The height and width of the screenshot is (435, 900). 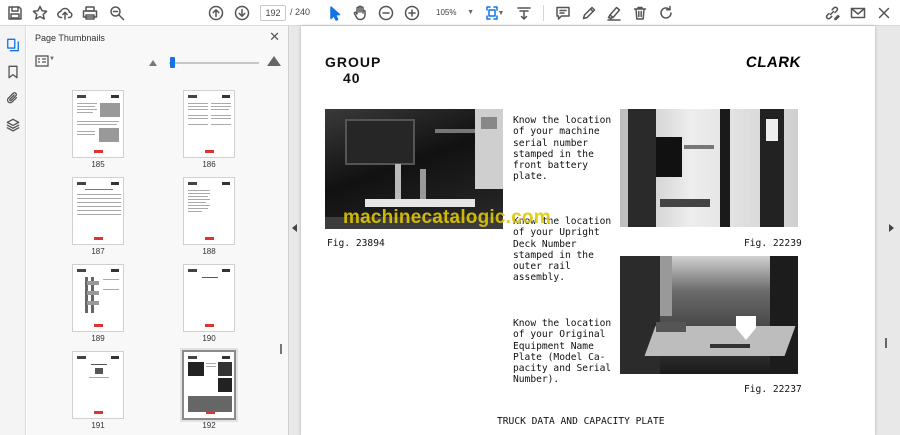 What do you see at coordinates (353, 62) in the screenshot?
I see `group-title: GROUP` at bounding box center [353, 62].